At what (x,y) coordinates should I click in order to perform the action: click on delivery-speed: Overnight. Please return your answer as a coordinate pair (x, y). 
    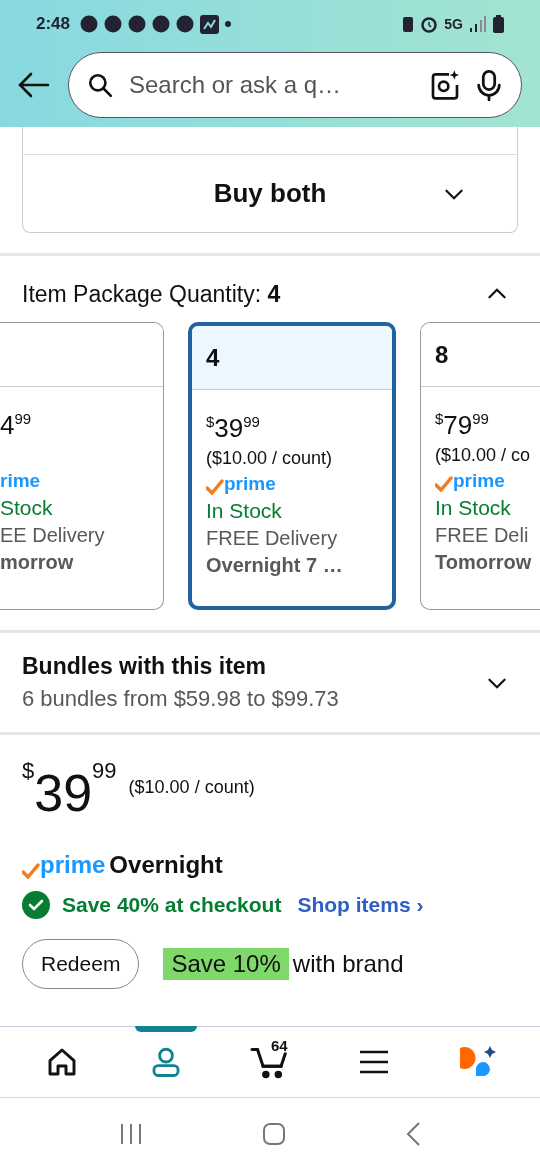
    Looking at the image, I should click on (166, 865).